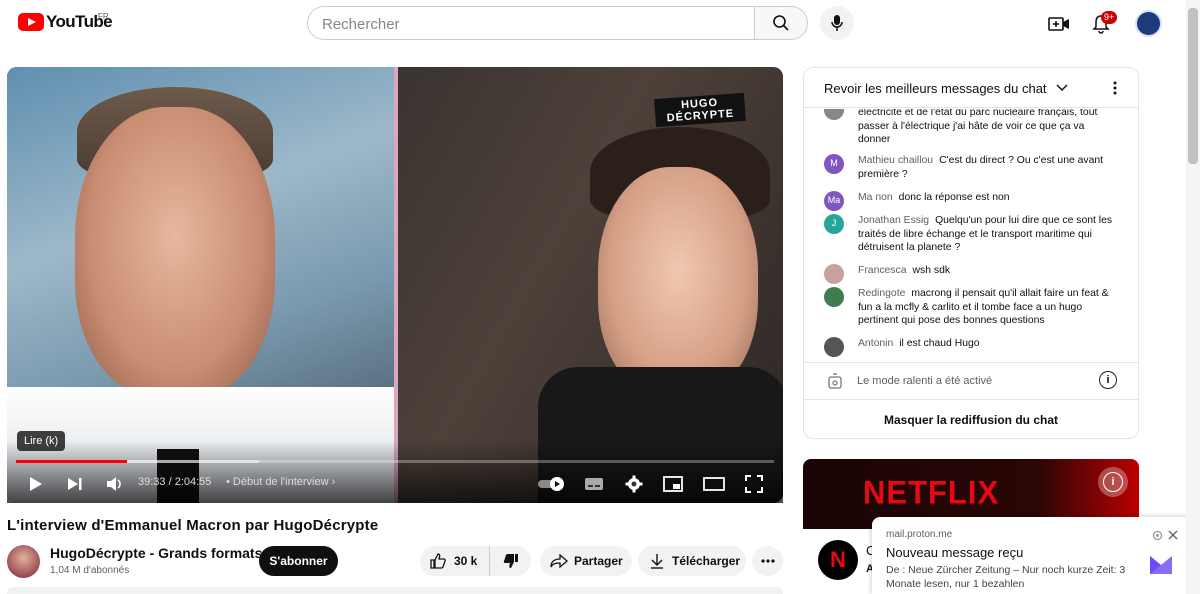 The height and width of the screenshot is (594, 1200). I want to click on chapter-button: • Début de l'interview ›, so click(280, 482).